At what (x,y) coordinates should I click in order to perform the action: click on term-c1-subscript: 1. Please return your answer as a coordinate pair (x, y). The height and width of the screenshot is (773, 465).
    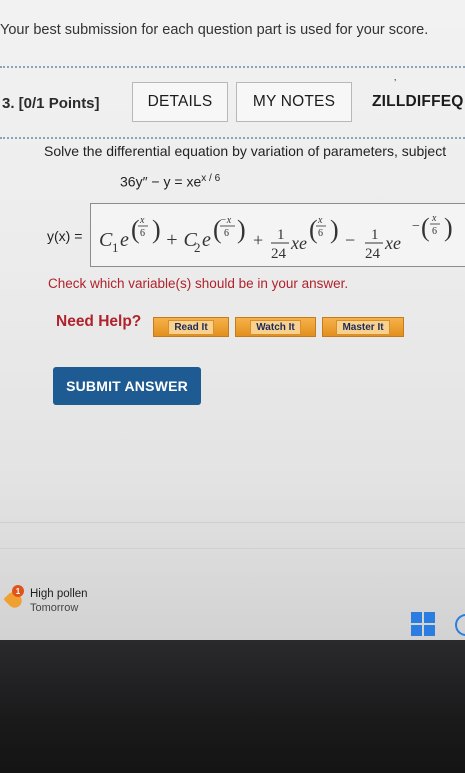
    Looking at the image, I should click on (115, 247).